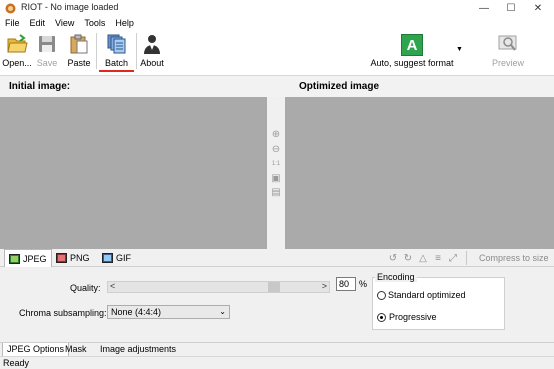 The image size is (554, 369). I want to click on about-button: About, so click(152, 51).